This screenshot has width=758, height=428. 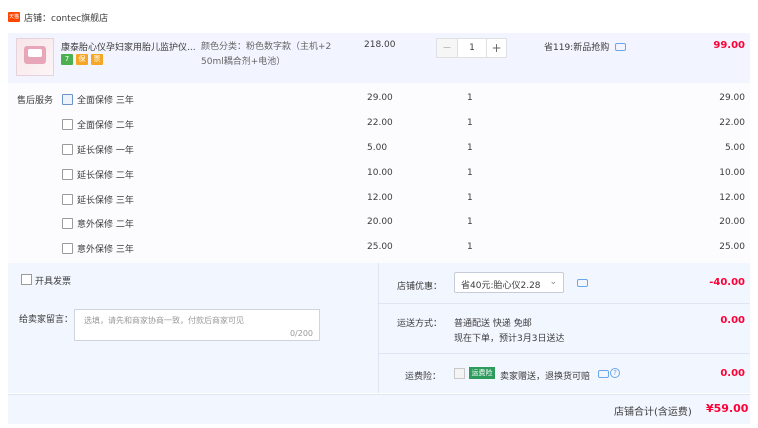 What do you see at coordinates (97, 59) in the screenshot?
I see `tag-invoice-icon: 票` at bounding box center [97, 59].